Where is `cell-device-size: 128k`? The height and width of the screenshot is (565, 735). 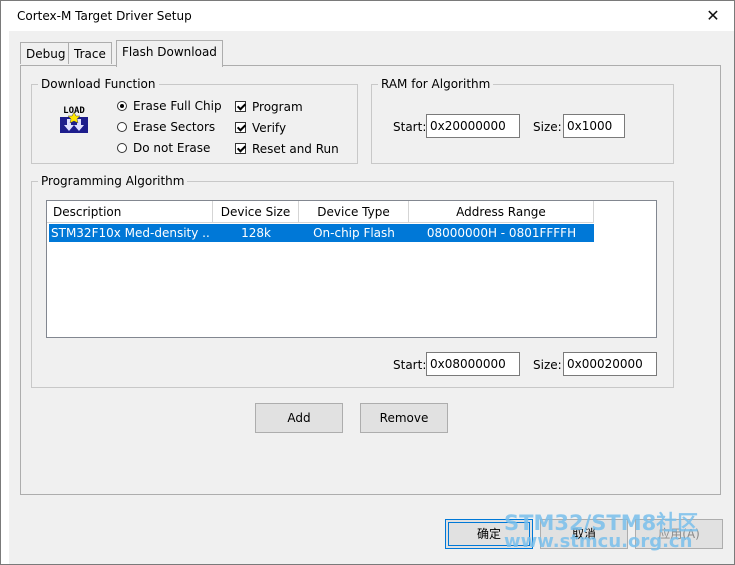
cell-device-size: 128k is located at coordinates (256, 233).